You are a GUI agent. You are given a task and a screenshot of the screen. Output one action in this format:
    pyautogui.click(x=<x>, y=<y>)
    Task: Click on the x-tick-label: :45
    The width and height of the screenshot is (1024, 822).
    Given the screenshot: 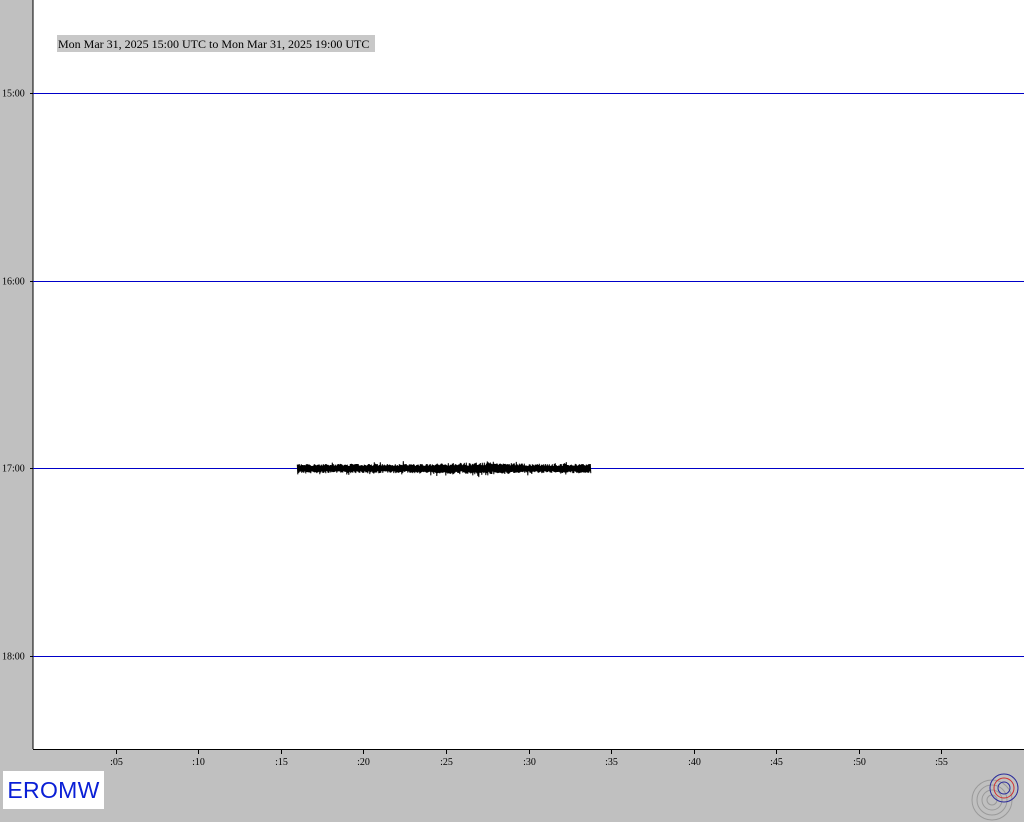 What is the action you would take?
    pyautogui.click(x=776, y=762)
    